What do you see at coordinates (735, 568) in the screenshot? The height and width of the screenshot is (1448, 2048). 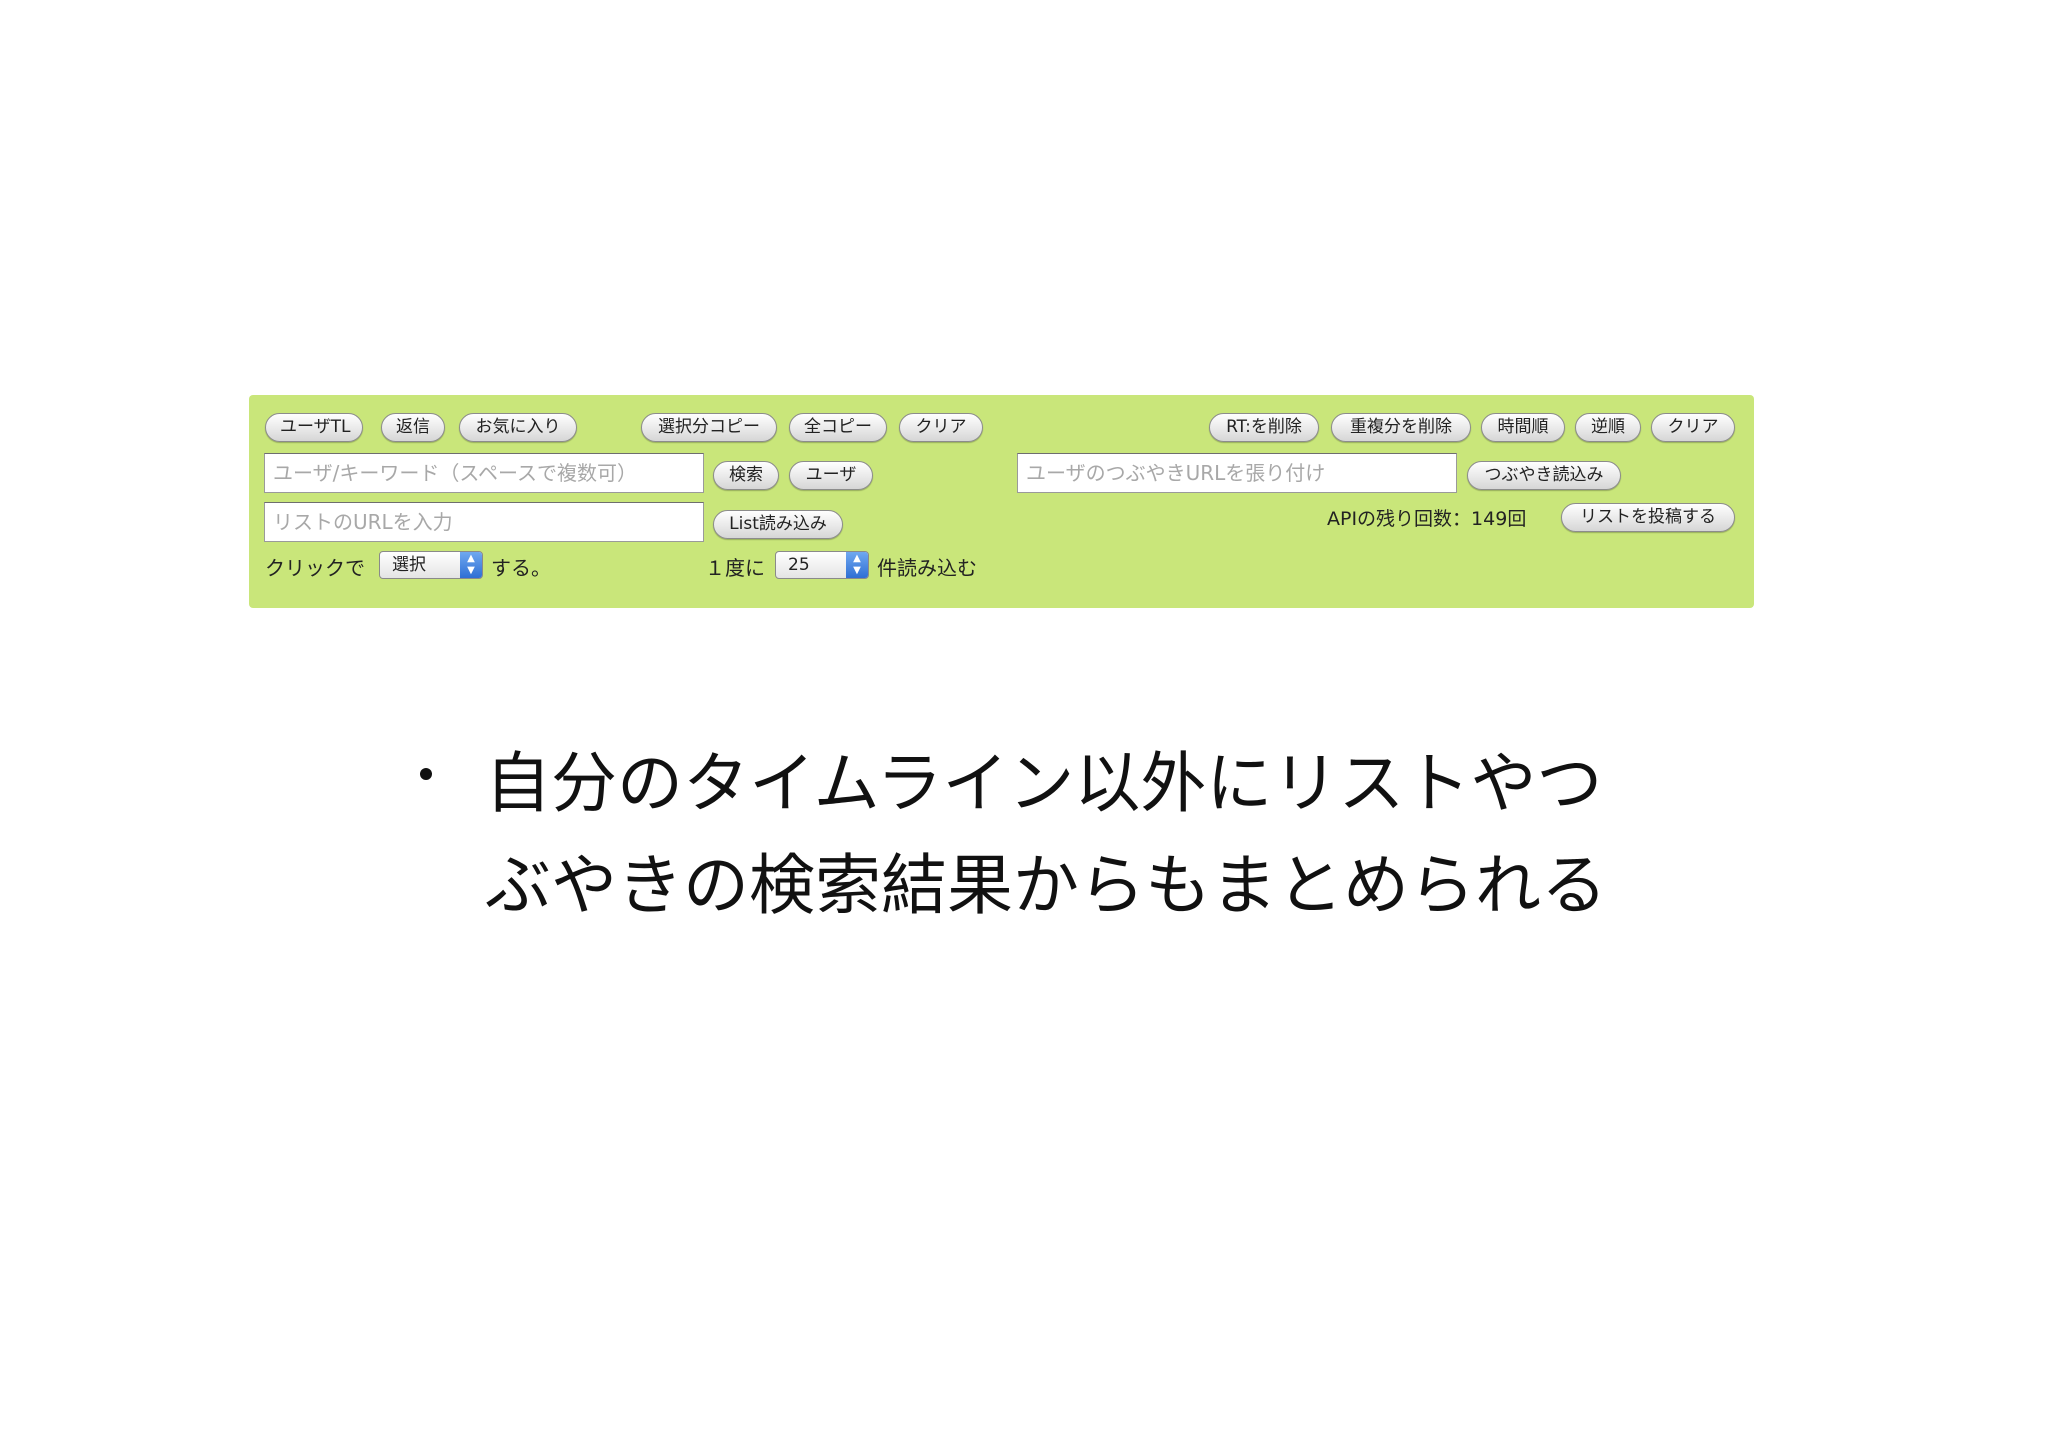 I see `batch-prefix: １度に` at bounding box center [735, 568].